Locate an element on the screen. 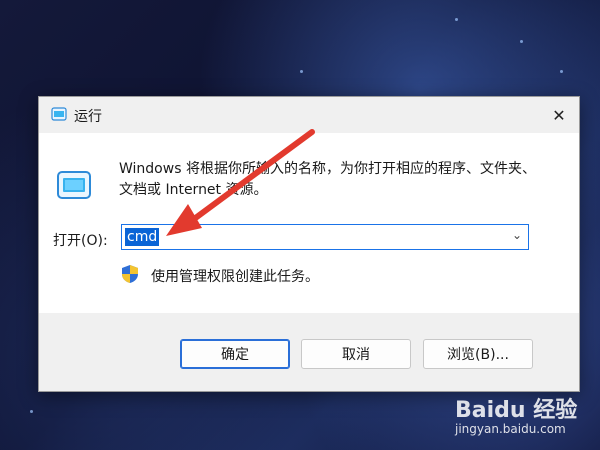 The height and width of the screenshot is (450, 600). cancel-button: 取消 is located at coordinates (356, 354).